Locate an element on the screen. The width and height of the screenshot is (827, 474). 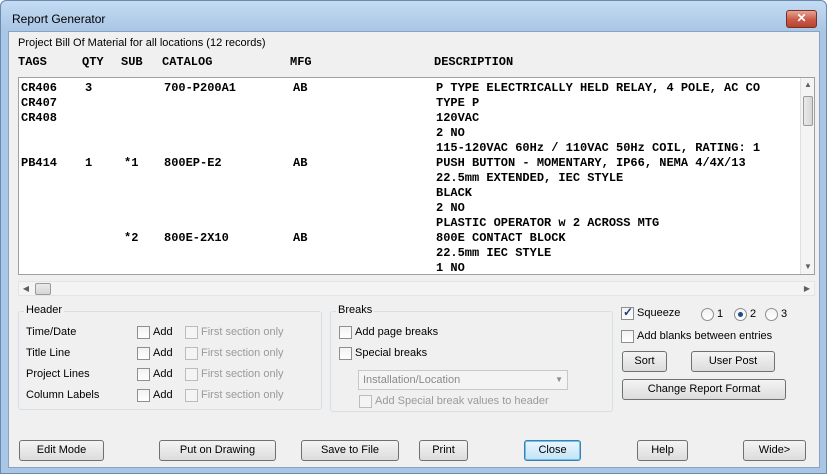
time-date-add-checkbox is located at coordinates (143, 332).